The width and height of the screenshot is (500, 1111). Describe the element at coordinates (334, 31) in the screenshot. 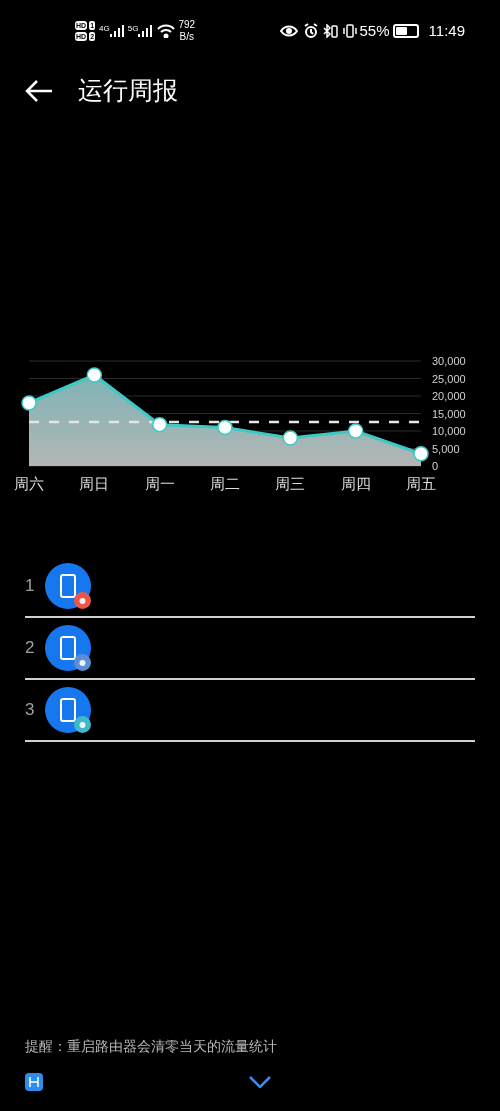

I see `battery-icon` at that location.